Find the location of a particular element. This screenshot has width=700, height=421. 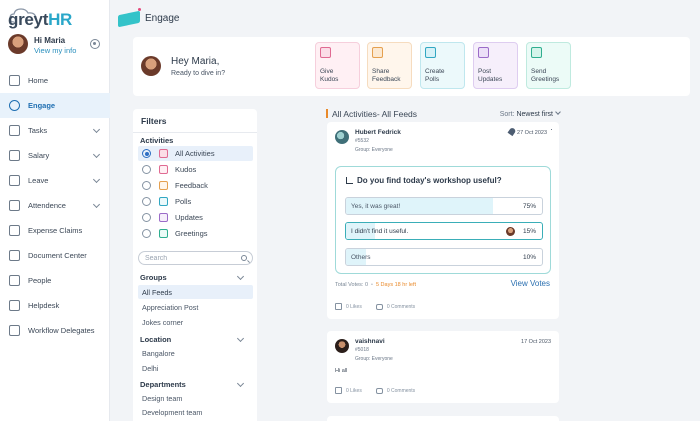

sidebar-item-leave: Leave is located at coordinates (55, 180).